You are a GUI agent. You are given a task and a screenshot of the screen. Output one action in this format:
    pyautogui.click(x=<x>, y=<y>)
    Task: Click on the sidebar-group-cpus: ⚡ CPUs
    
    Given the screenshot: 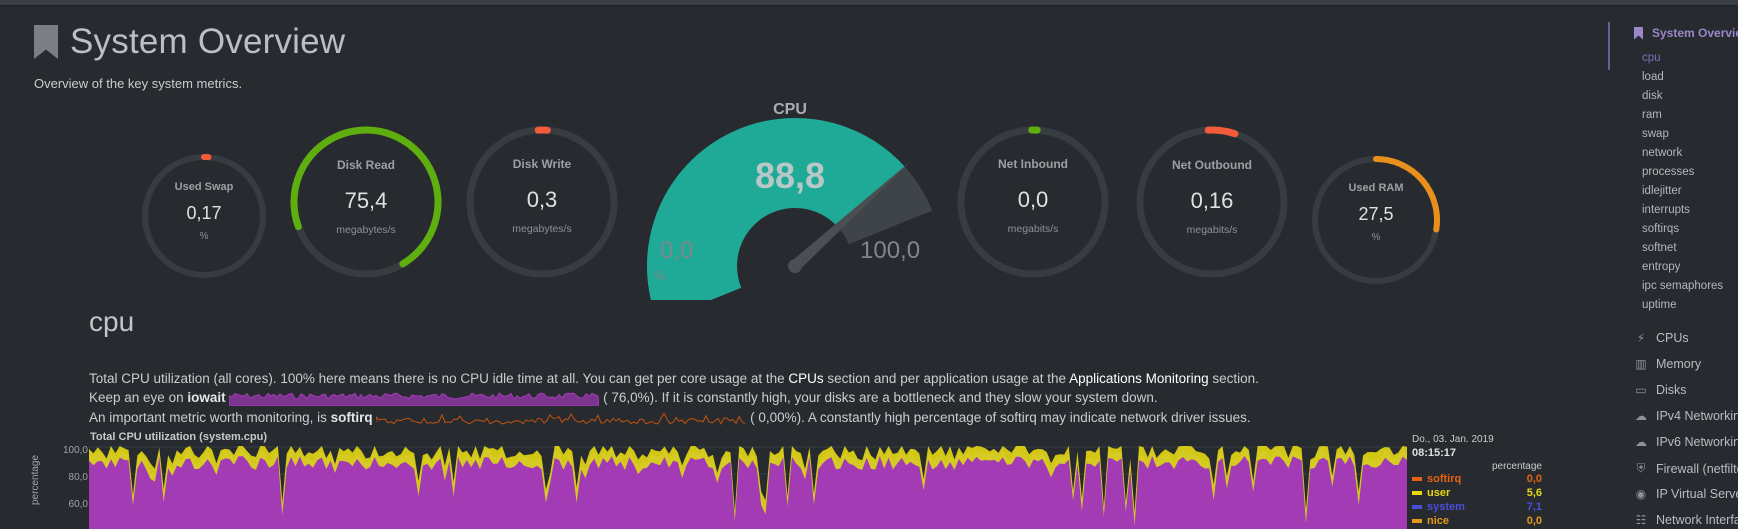 What is the action you would take?
    pyautogui.click(x=1661, y=338)
    